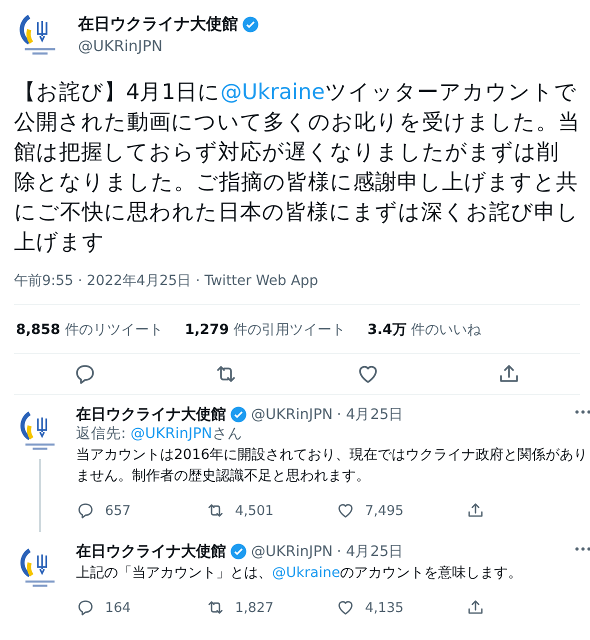 Image resolution: width=590 pixels, height=640 pixels. I want to click on action-count: 164, so click(118, 608).